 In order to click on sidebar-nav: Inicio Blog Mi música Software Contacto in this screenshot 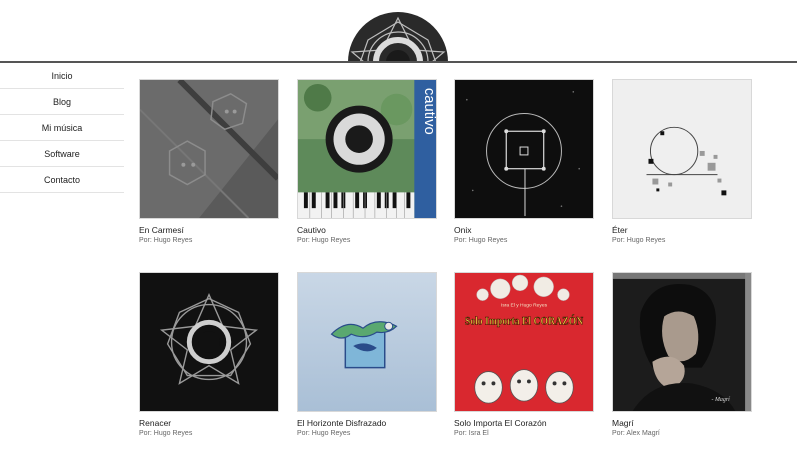, I will do `click(62, 128)`.